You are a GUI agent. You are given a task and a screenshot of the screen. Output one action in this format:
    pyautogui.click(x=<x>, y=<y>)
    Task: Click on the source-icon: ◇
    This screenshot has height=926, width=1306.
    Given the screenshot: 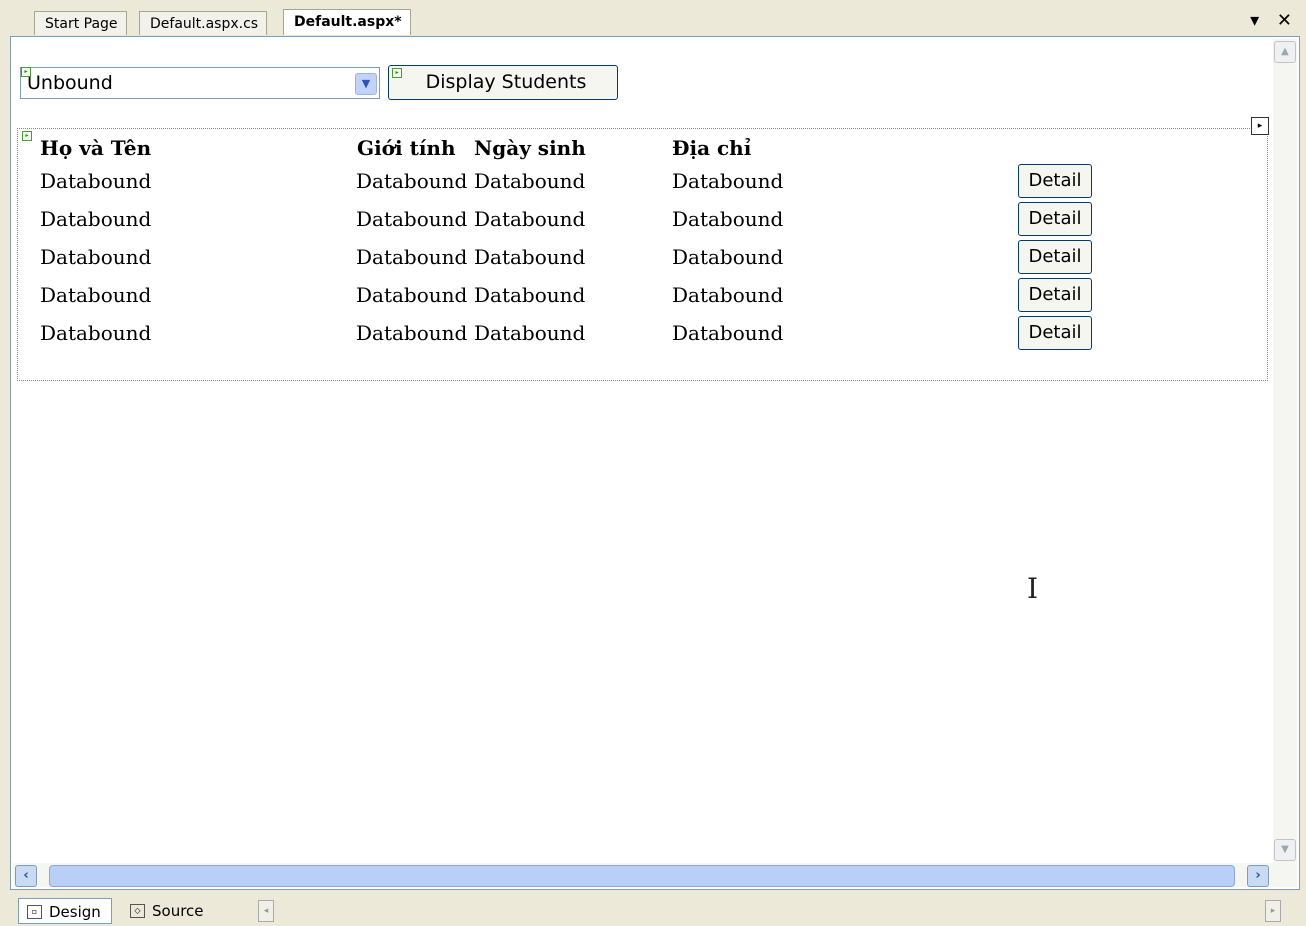 What is the action you would take?
    pyautogui.click(x=137, y=911)
    